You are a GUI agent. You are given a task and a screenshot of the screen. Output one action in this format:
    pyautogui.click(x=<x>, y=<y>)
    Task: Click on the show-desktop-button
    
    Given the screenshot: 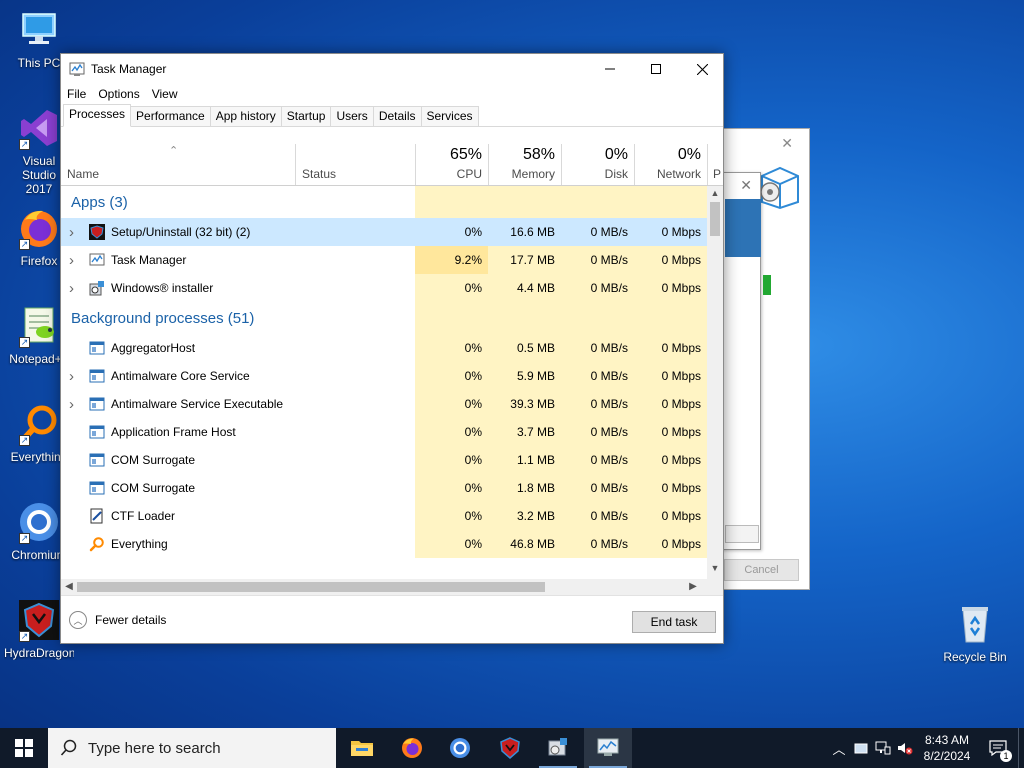 What is the action you would take?
    pyautogui.click(x=1021, y=748)
    